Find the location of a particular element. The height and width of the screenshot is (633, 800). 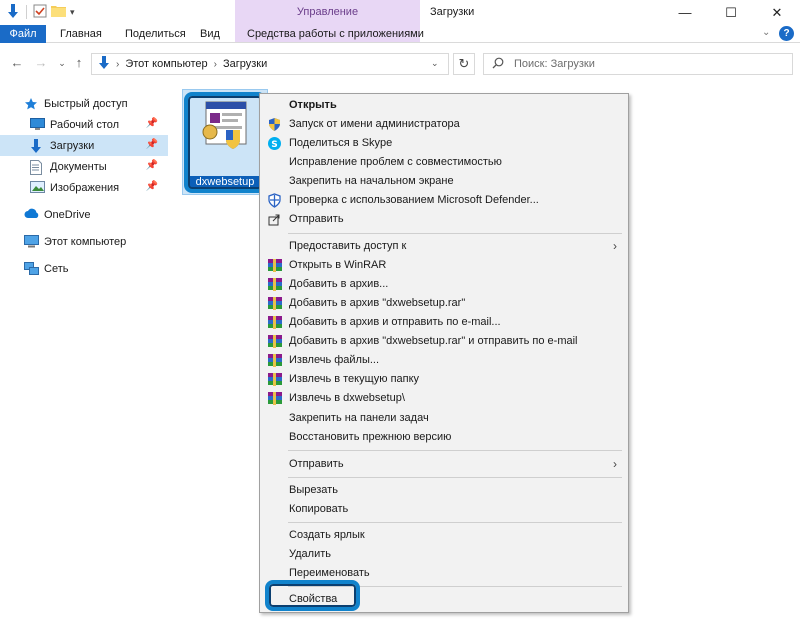

menu-item-give-access-to: Предоставить доступ к › is located at coordinates (444, 246).